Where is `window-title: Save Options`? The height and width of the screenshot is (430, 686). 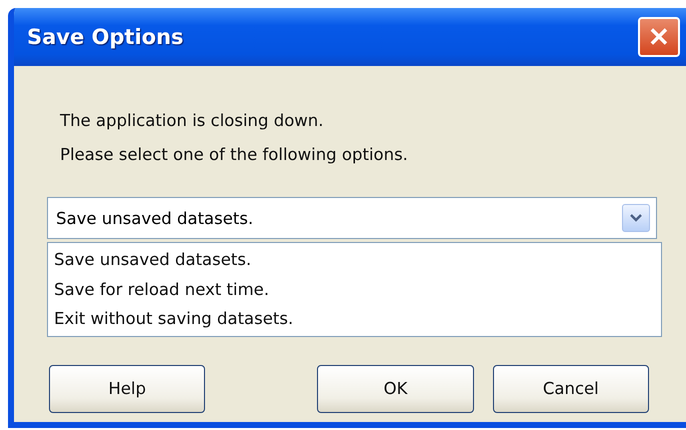 window-title: Save Options is located at coordinates (105, 37).